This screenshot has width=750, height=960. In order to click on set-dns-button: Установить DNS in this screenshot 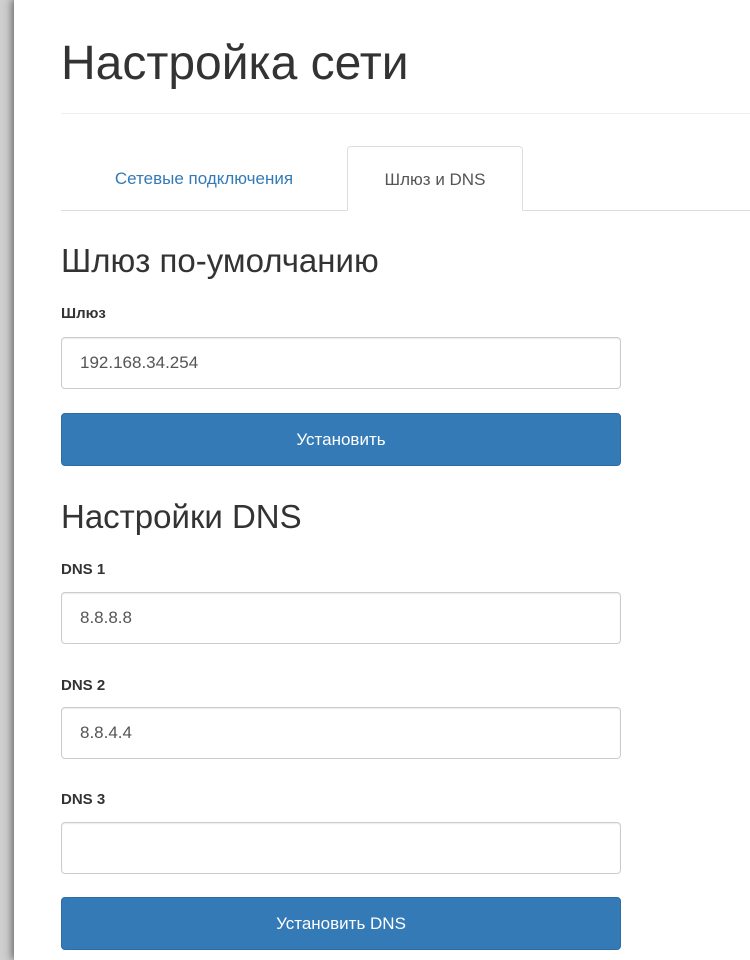, I will do `click(341, 923)`.